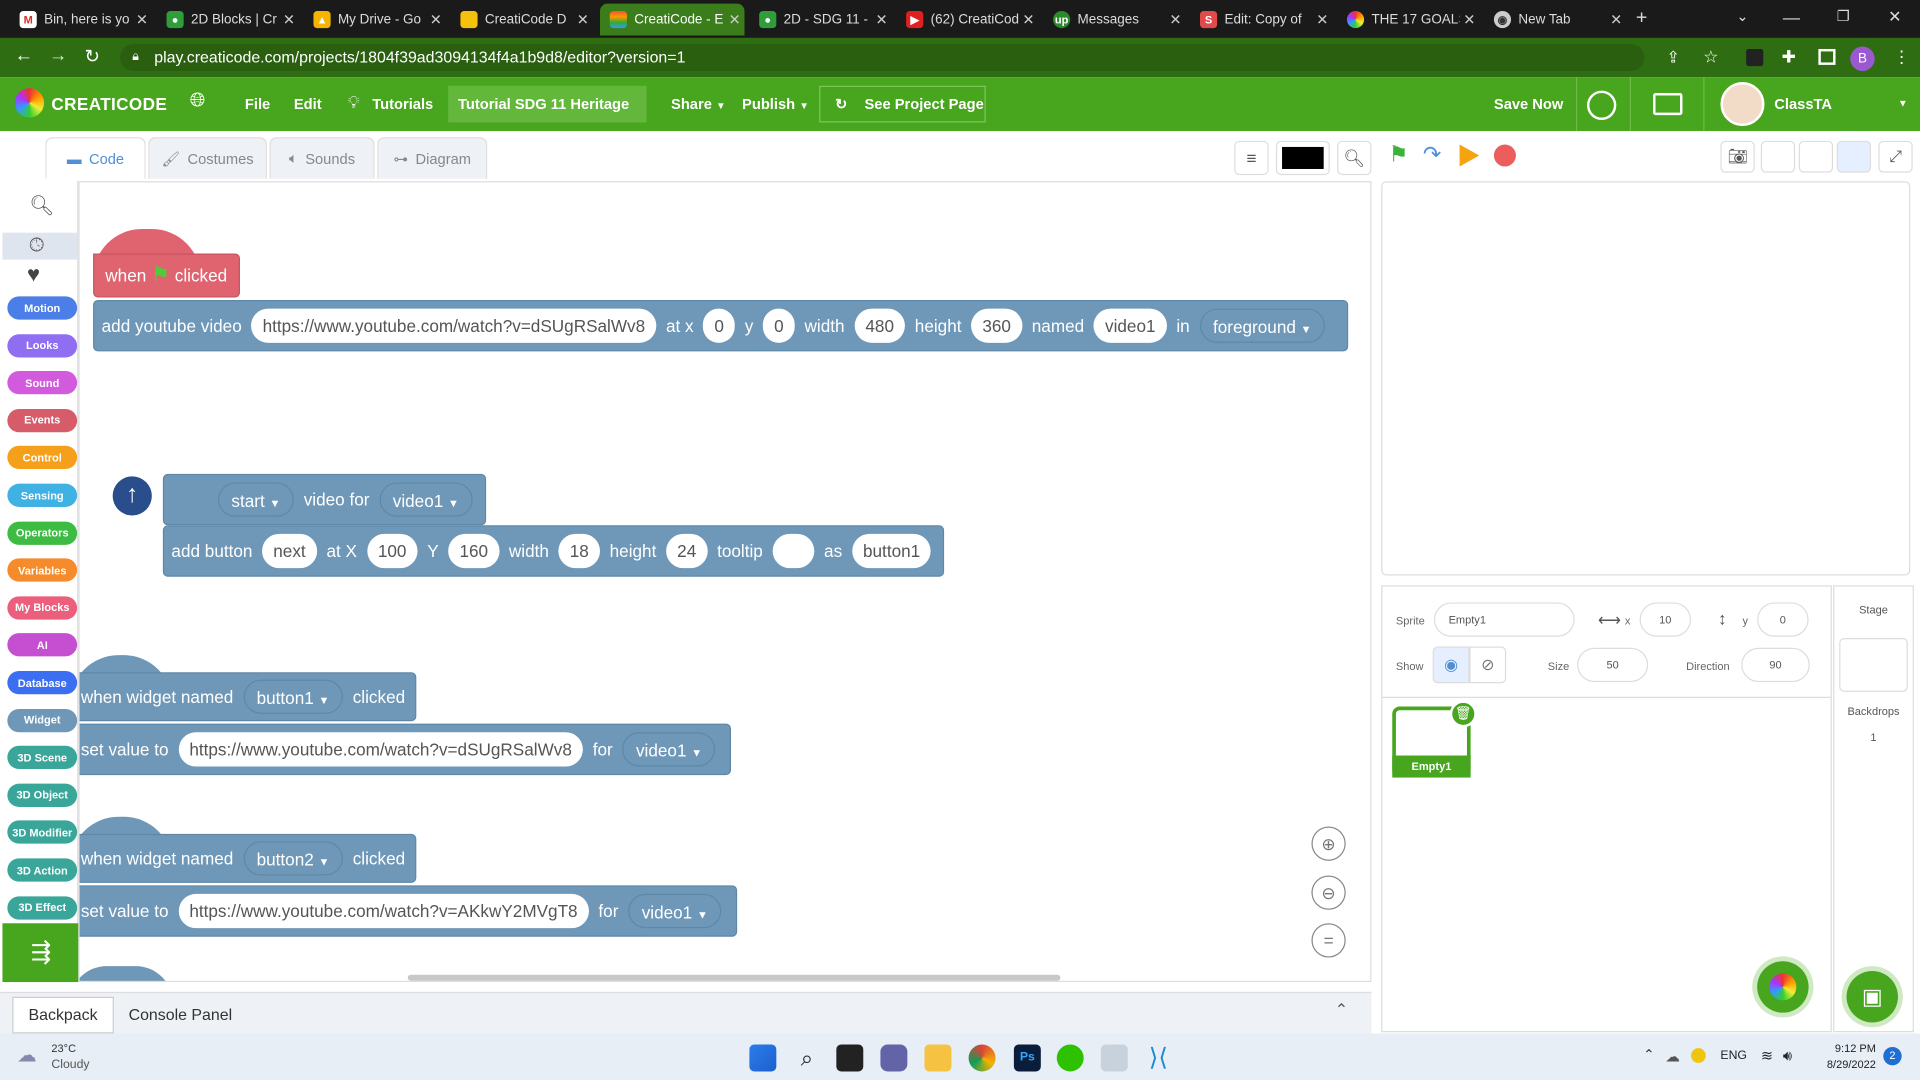 Image resolution: width=1920 pixels, height=1080 pixels. I want to click on window-close-icon: ✕, so click(1894, 17).